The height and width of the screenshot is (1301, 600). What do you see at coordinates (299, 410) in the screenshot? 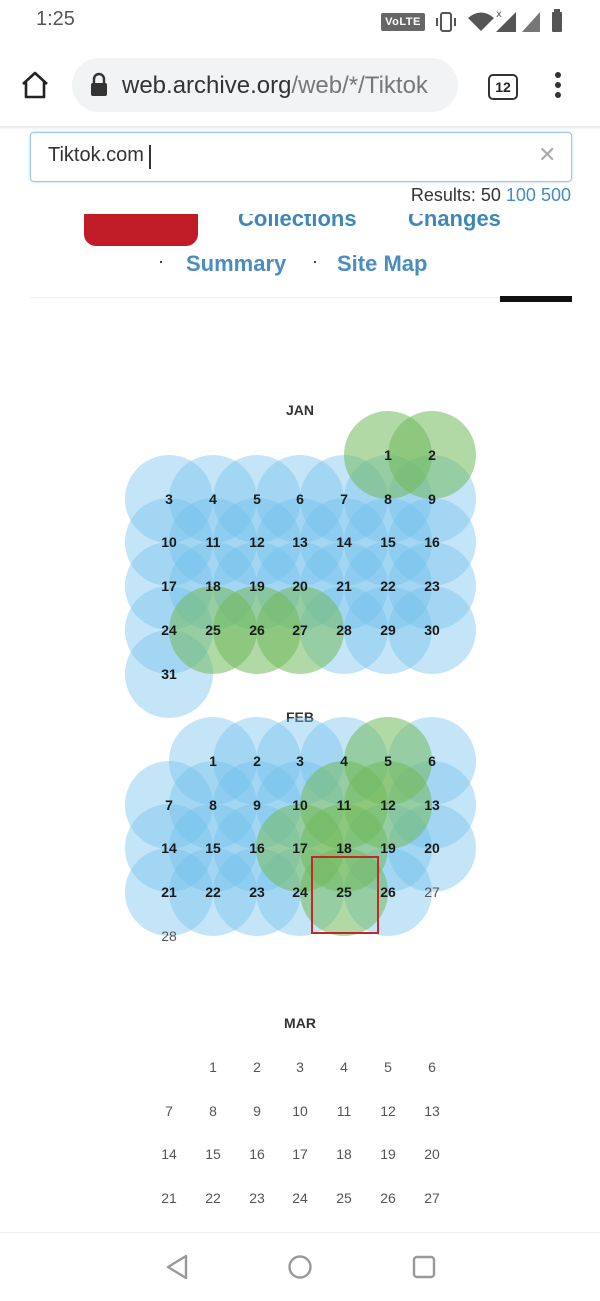
I see `month-title: JAN` at bounding box center [299, 410].